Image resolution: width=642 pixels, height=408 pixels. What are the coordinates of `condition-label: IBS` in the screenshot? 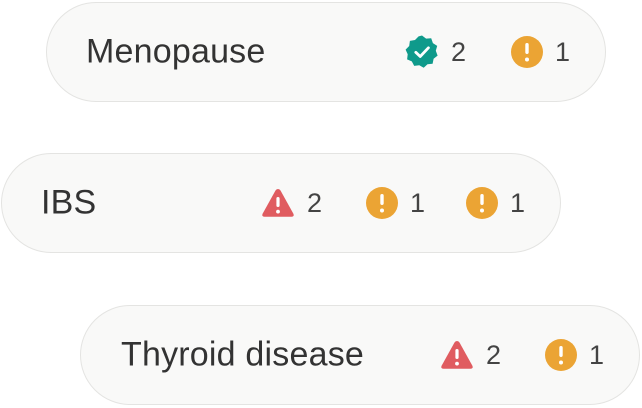 It's located at (69, 202).